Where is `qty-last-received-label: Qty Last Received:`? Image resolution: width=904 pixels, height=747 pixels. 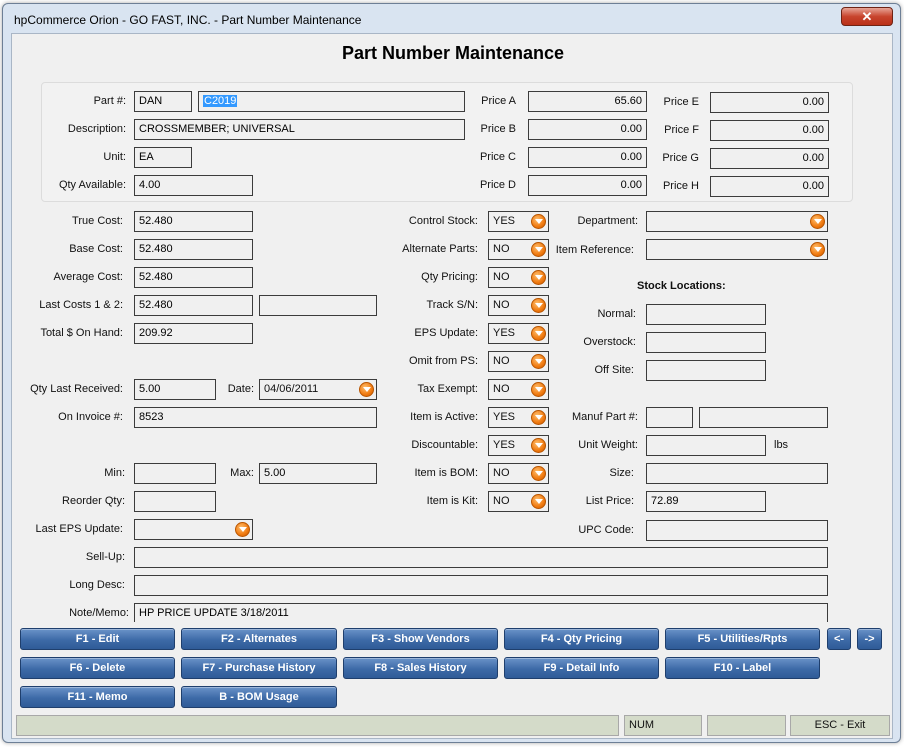
qty-last-received-label: Qty Last Received: is located at coordinates (76, 389).